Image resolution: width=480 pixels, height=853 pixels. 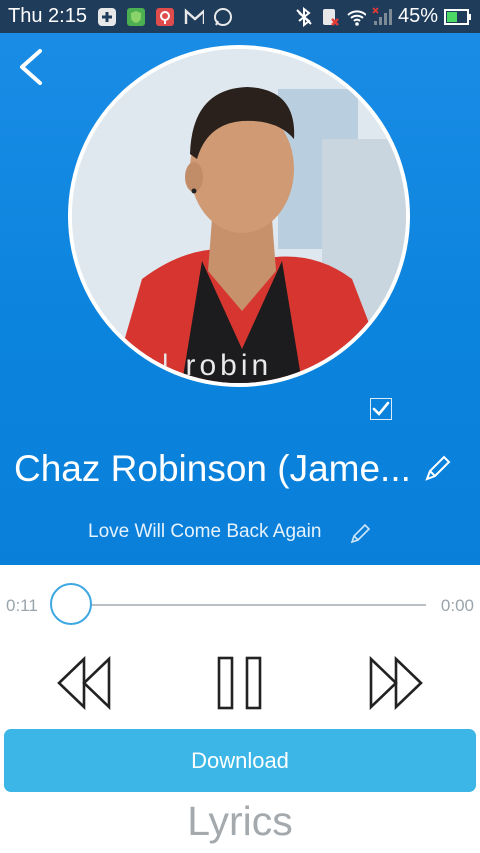 I want to click on edit-title-button, so click(x=437, y=469).